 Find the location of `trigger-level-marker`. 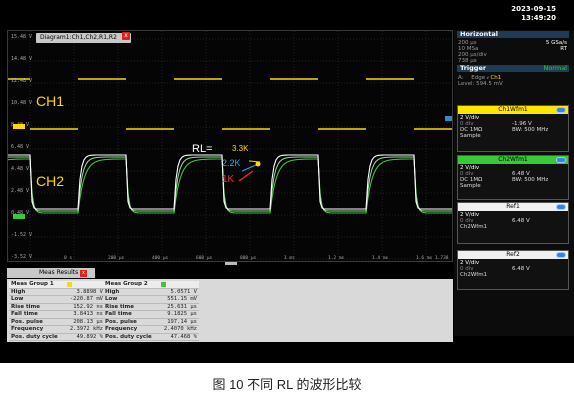

trigger-level-marker is located at coordinates (448, 118).